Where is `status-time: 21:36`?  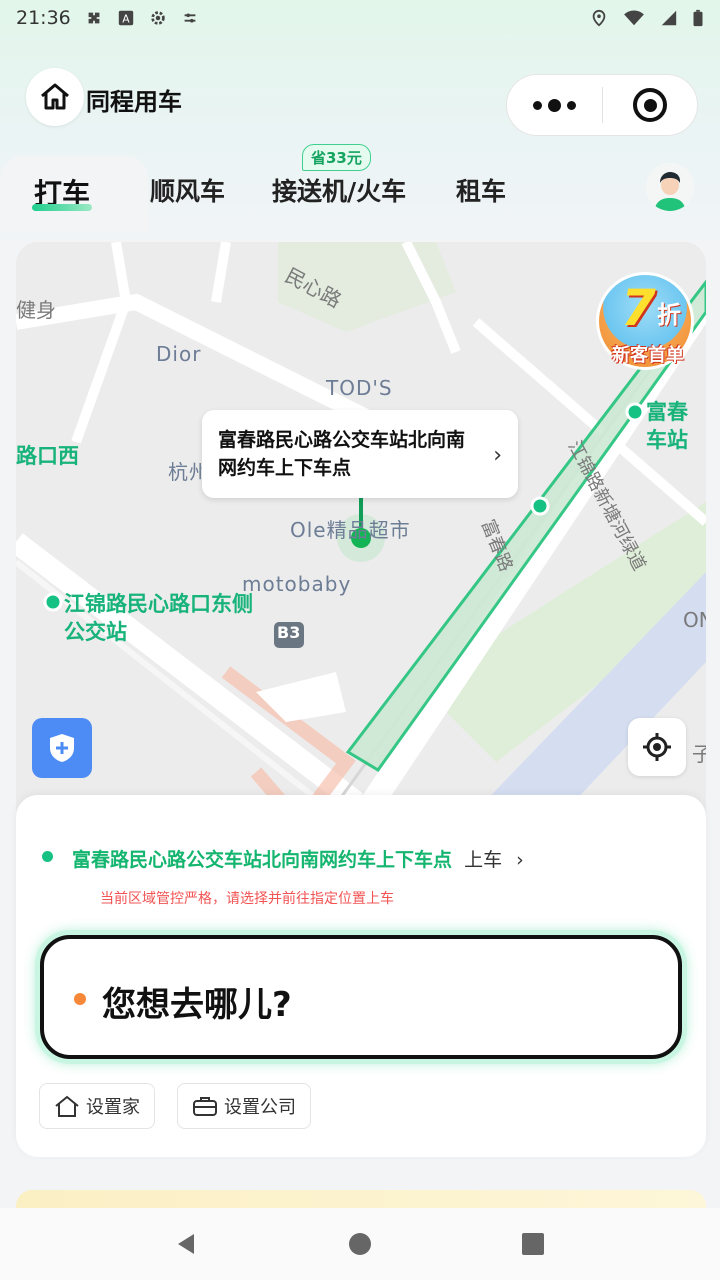 status-time: 21:36 is located at coordinates (43, 18).